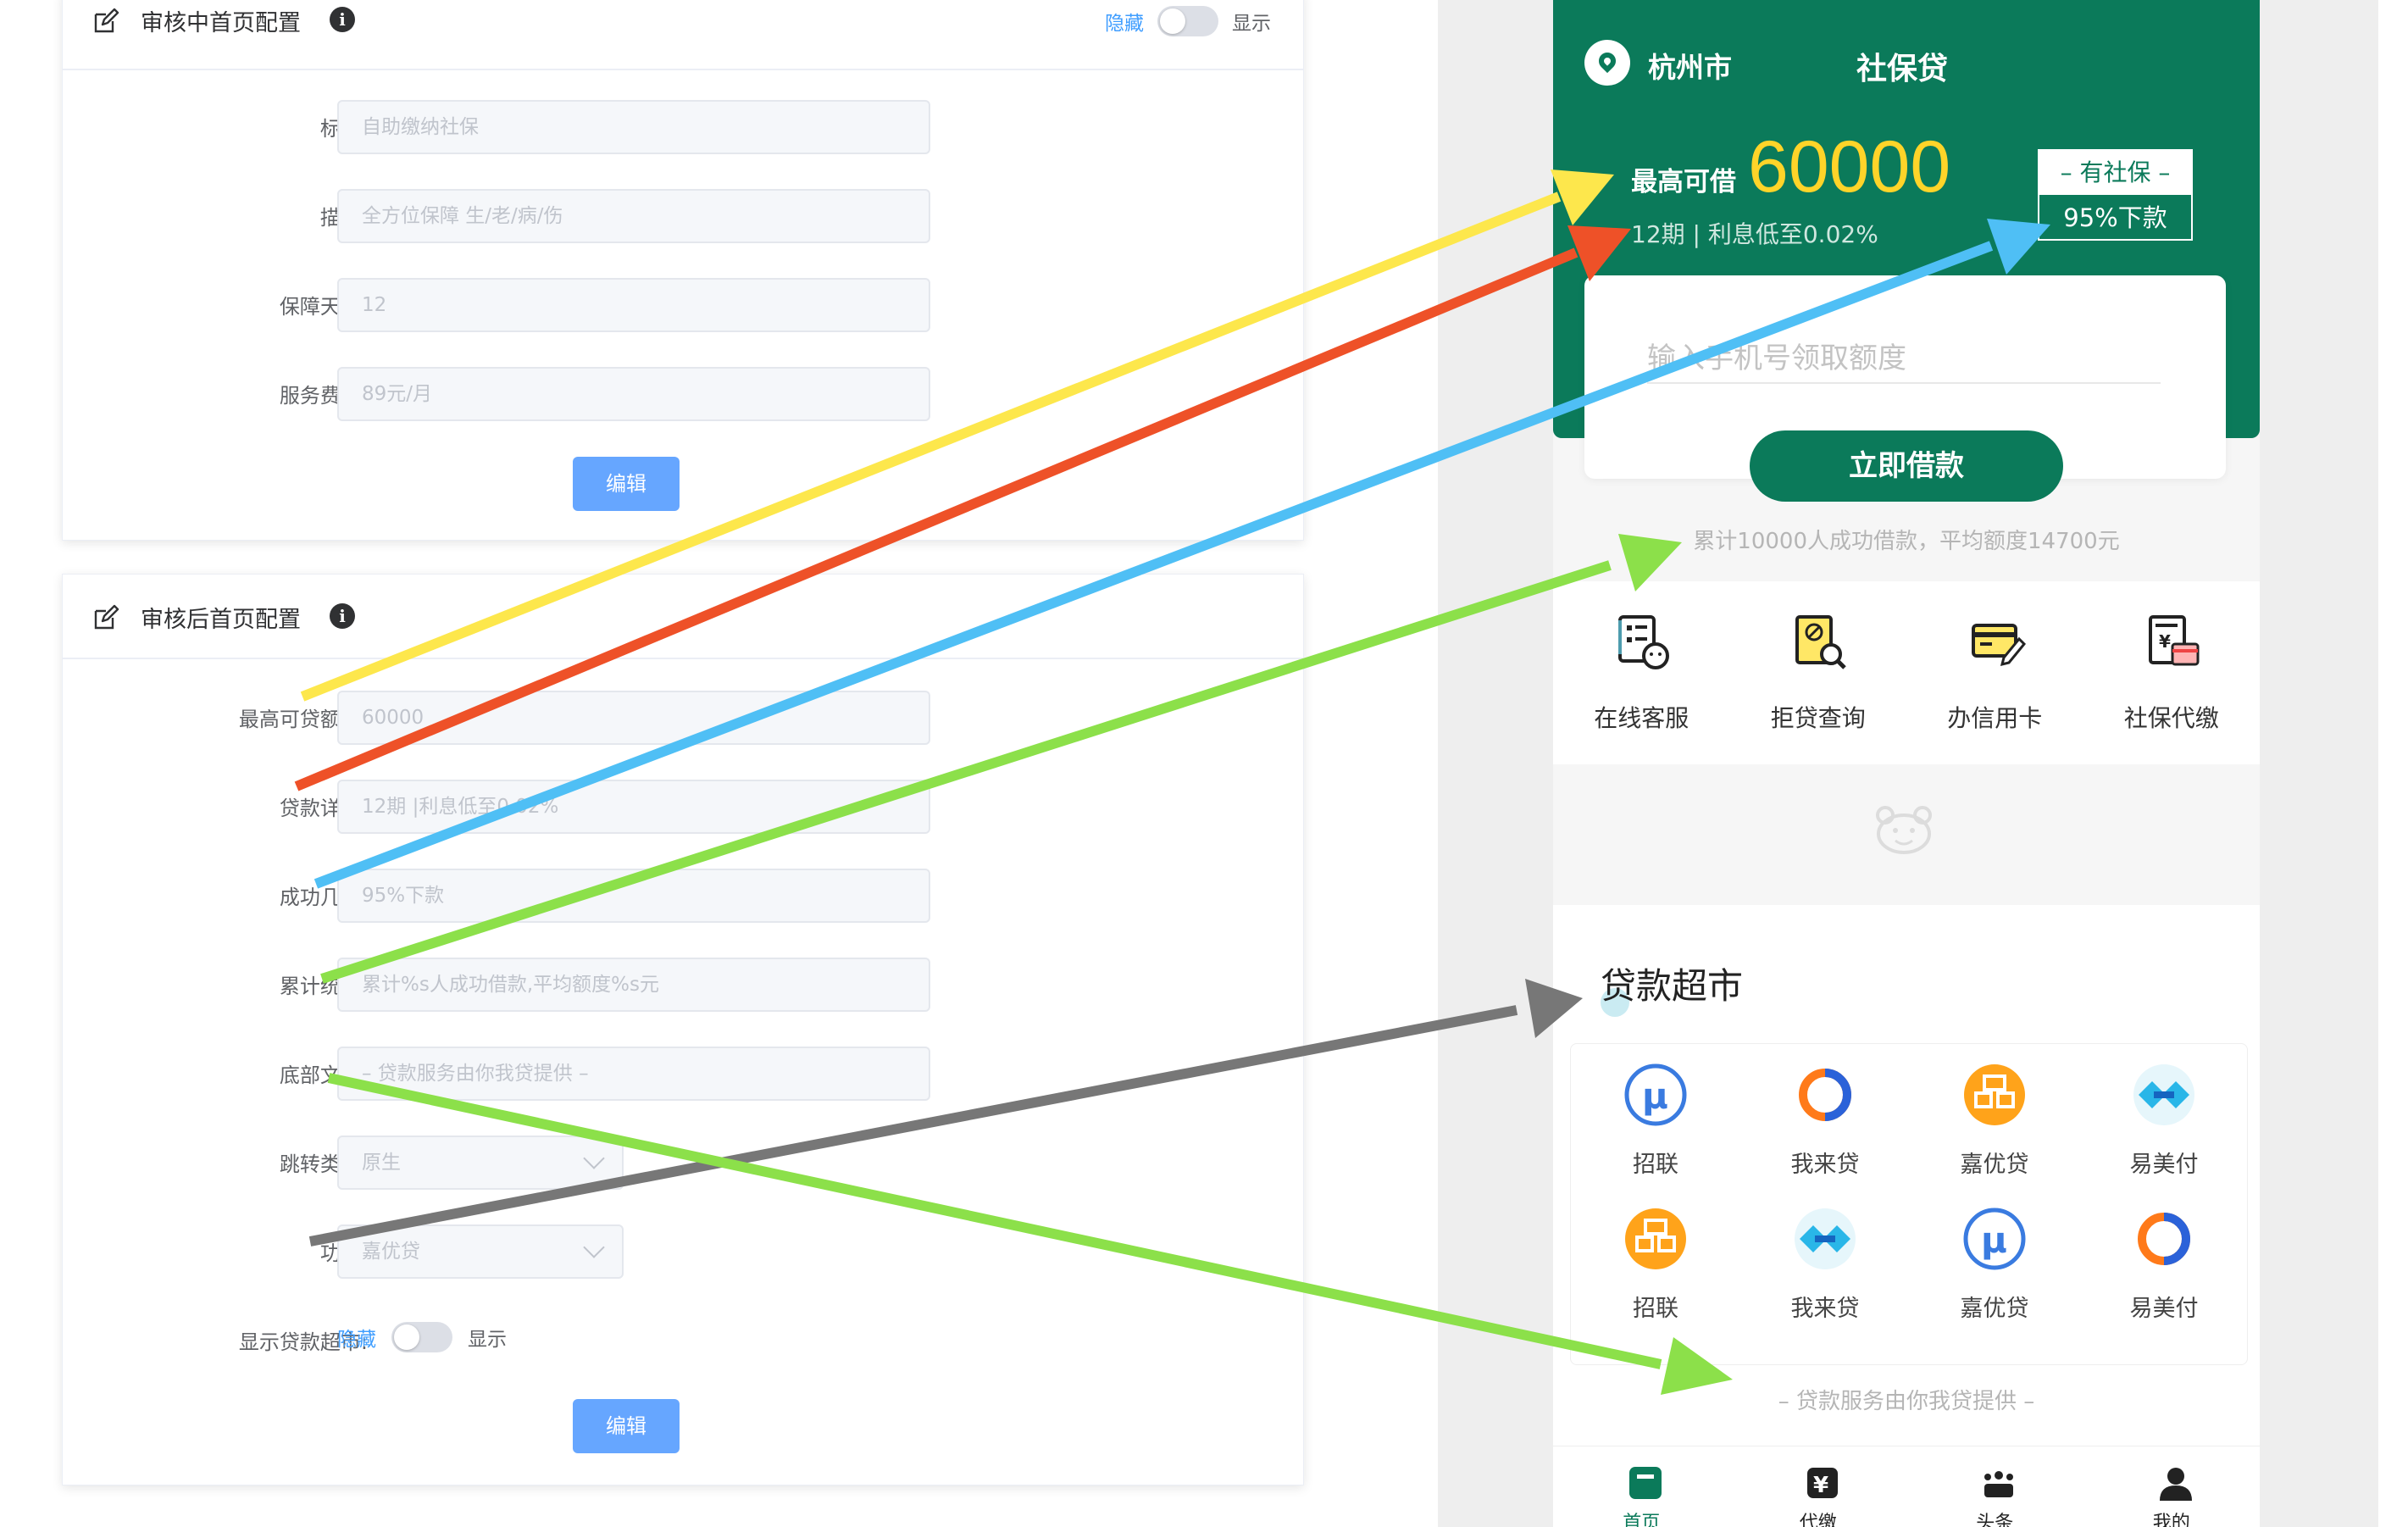  I want to click on switch-off-label: 隐藏, so click(1125, 24).